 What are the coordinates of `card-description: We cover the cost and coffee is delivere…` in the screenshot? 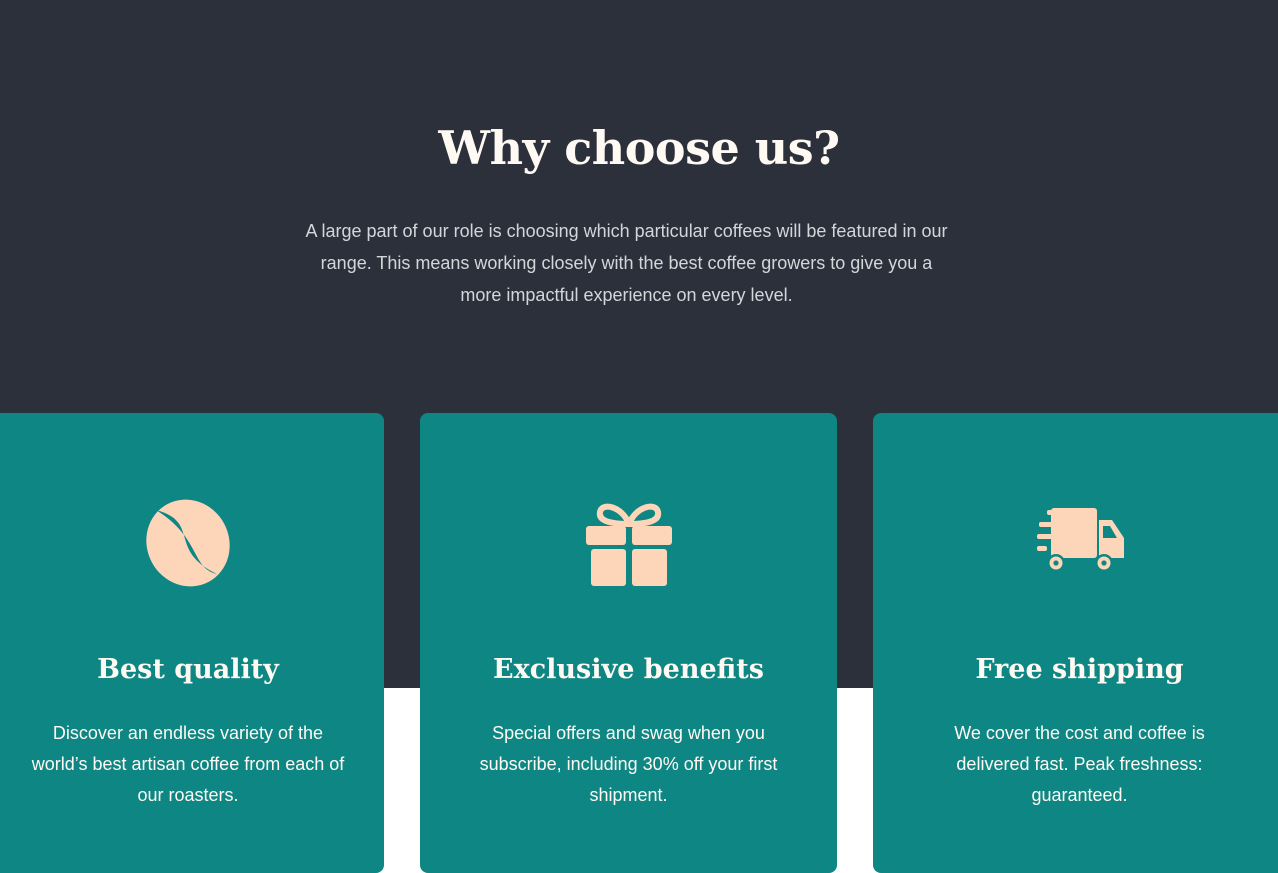 It's located at (1079, 764).